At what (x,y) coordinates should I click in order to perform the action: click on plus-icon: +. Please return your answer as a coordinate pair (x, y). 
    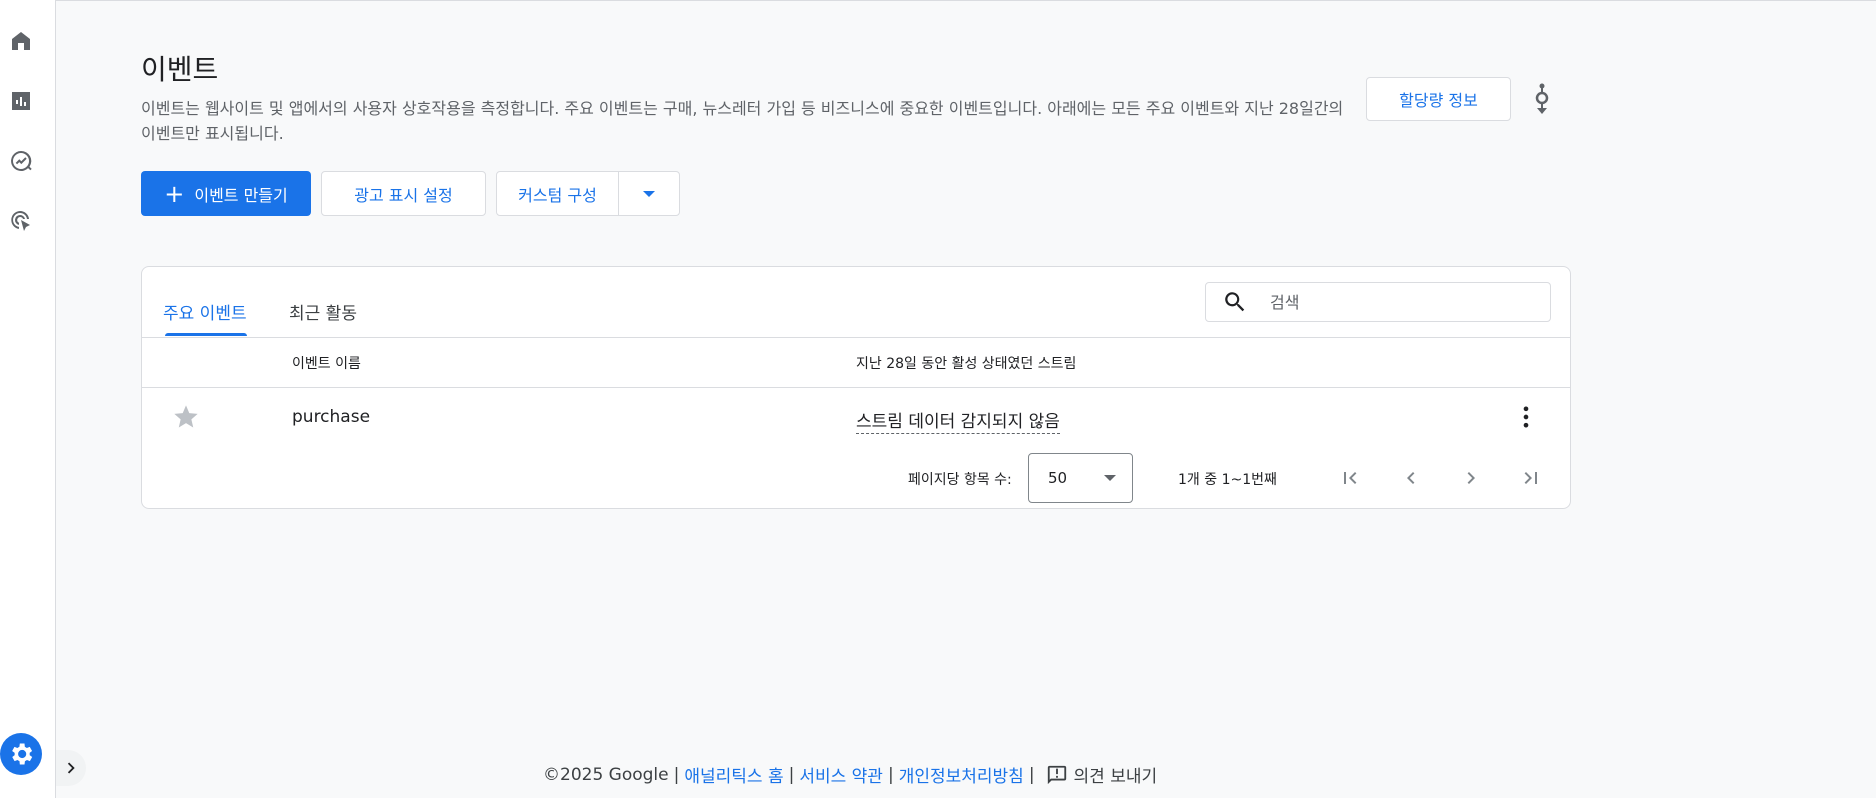
    Looking at the image, I should click on (174, 193).